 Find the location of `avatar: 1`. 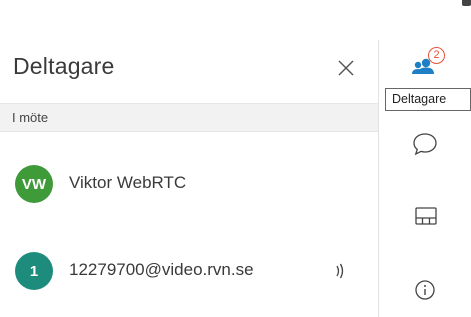

avatar: 1 is located at coordinates (34, 271).